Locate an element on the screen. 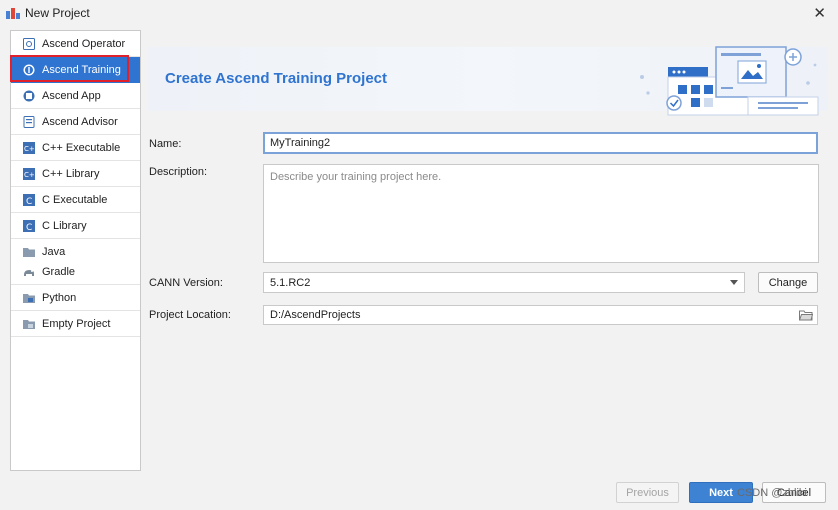 The image size is (838, 510). sidebar-item-python: Python is located at coordinates (75, 298).